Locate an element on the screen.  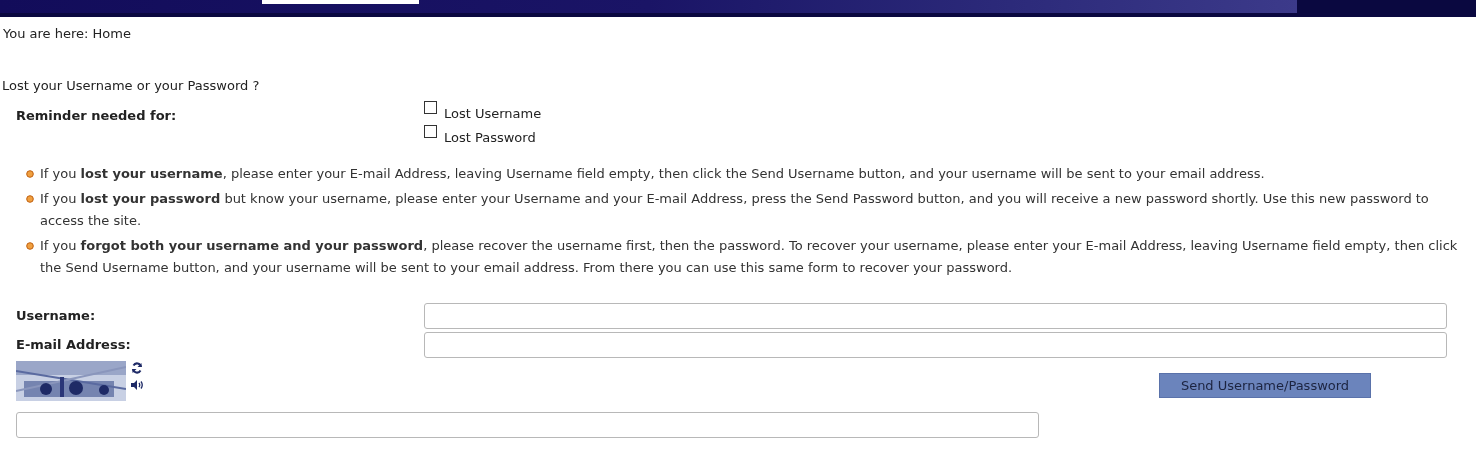
checkbox-label: Lost Username is located at coordinates (493, 114).